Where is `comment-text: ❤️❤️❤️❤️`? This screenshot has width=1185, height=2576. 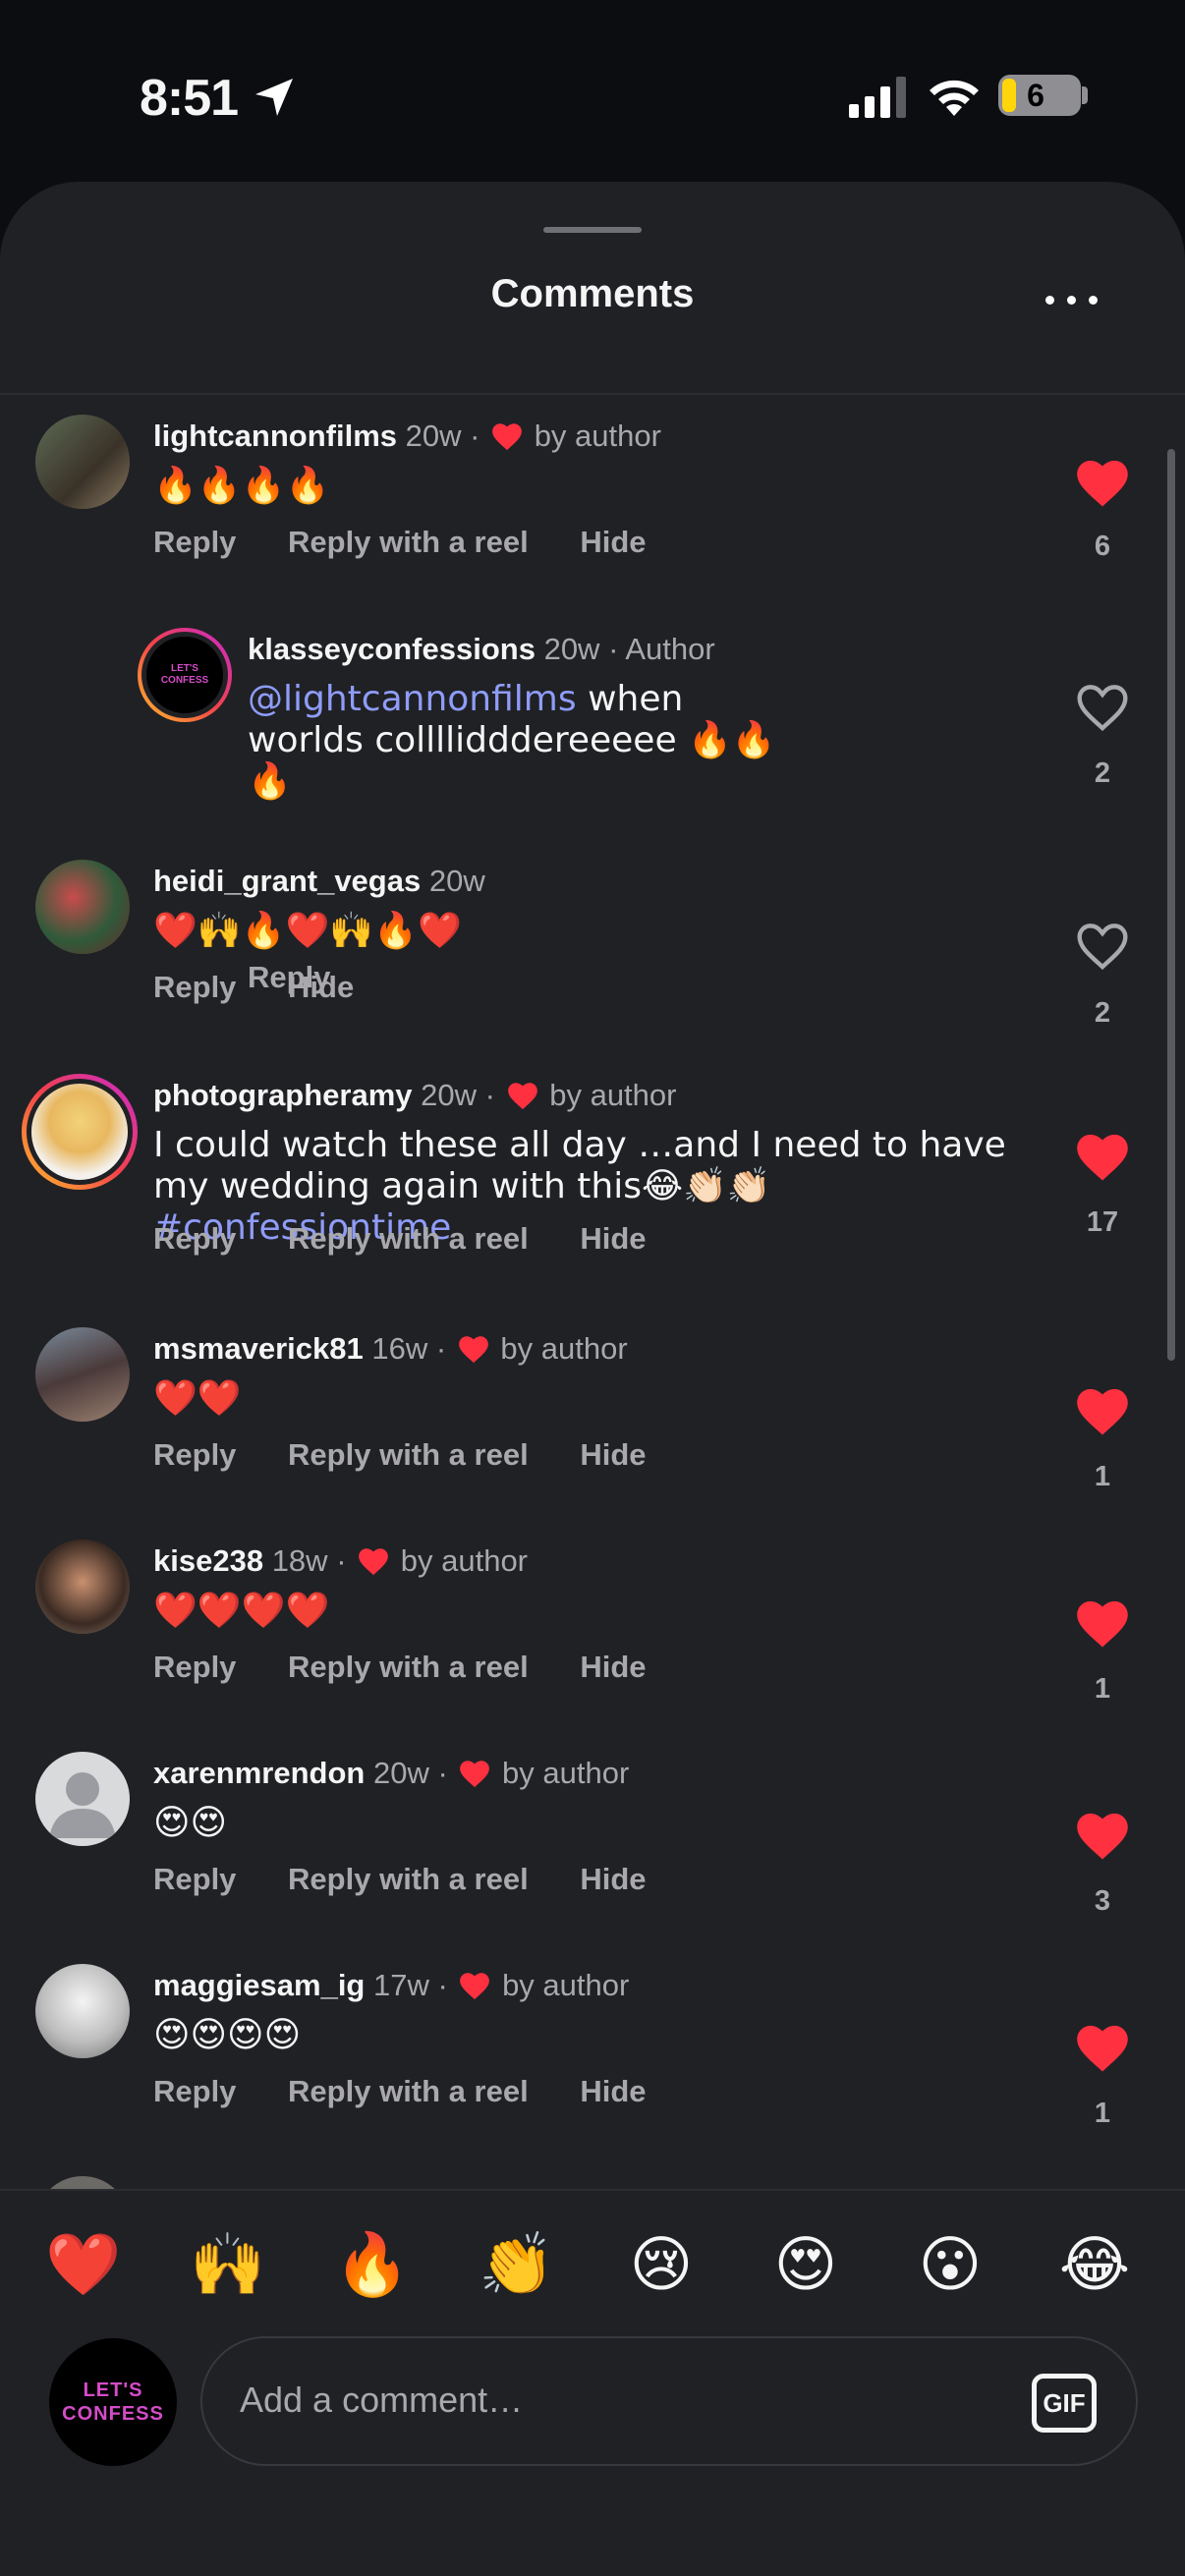
comment-text: ❤️❤️❤️❤️ is located at coordinates (242, 1611).